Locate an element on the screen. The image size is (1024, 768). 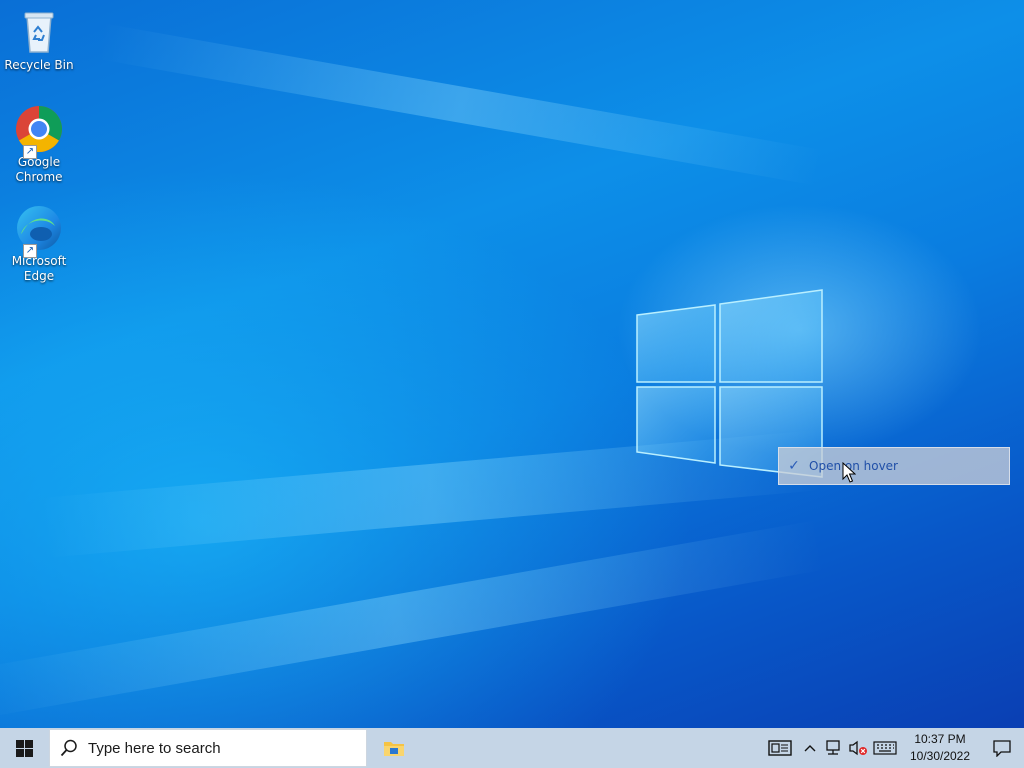
network-icon is located at coordinates (833, 747).